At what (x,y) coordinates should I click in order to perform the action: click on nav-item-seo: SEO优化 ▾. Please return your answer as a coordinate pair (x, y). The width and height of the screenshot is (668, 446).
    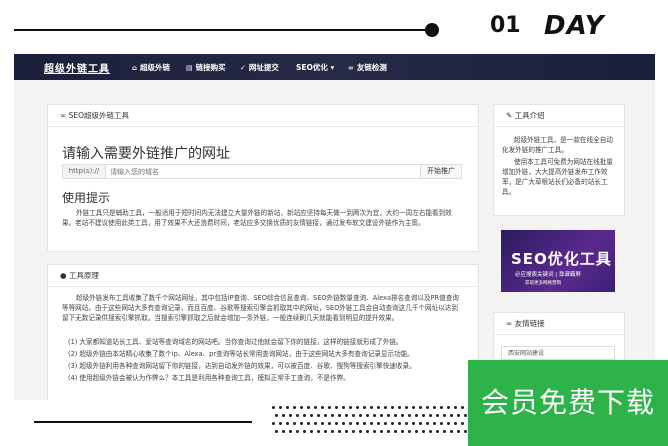
    Looking at the image, I should click on (315, 67).